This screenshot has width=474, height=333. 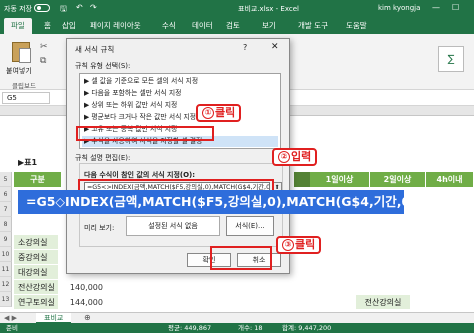 I want to click on table-row-label: 연구토의실, so click(x=36, y=302).